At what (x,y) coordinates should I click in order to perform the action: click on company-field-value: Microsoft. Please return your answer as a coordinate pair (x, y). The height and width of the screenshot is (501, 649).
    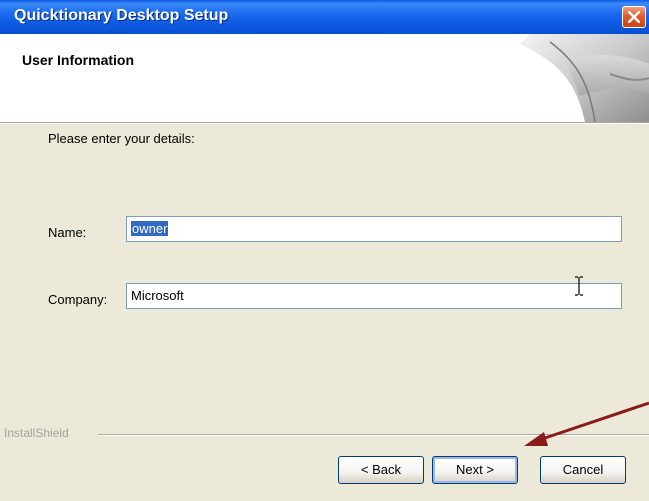
    Looking at the image, I should click on (157, 295).